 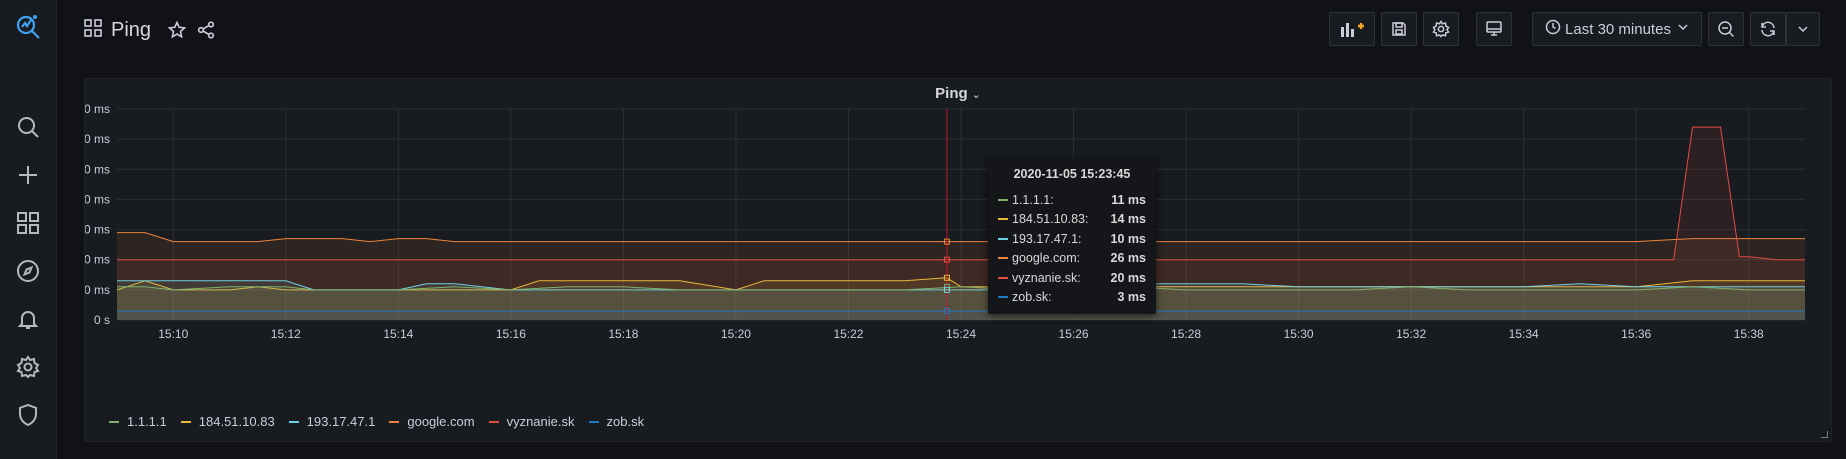 I want to click on legend-item: 1.1.1.1, so click(x=138, y=421).